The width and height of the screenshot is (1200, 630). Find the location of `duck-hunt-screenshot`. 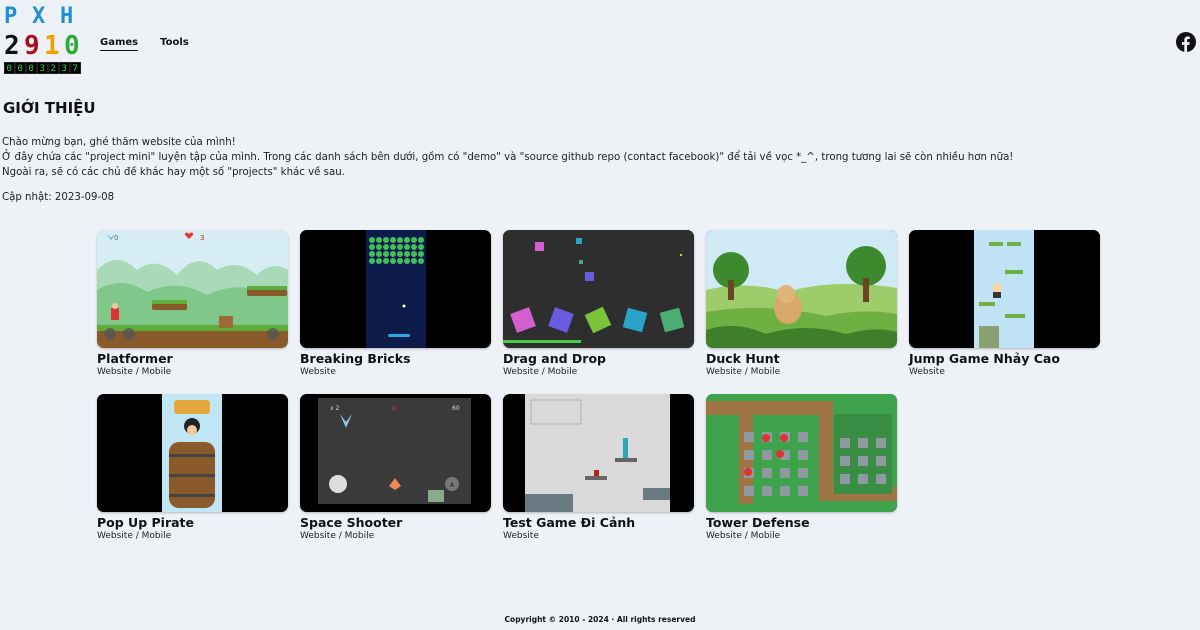

duck-hunt-screenshot is located at coordinates (801, 289).